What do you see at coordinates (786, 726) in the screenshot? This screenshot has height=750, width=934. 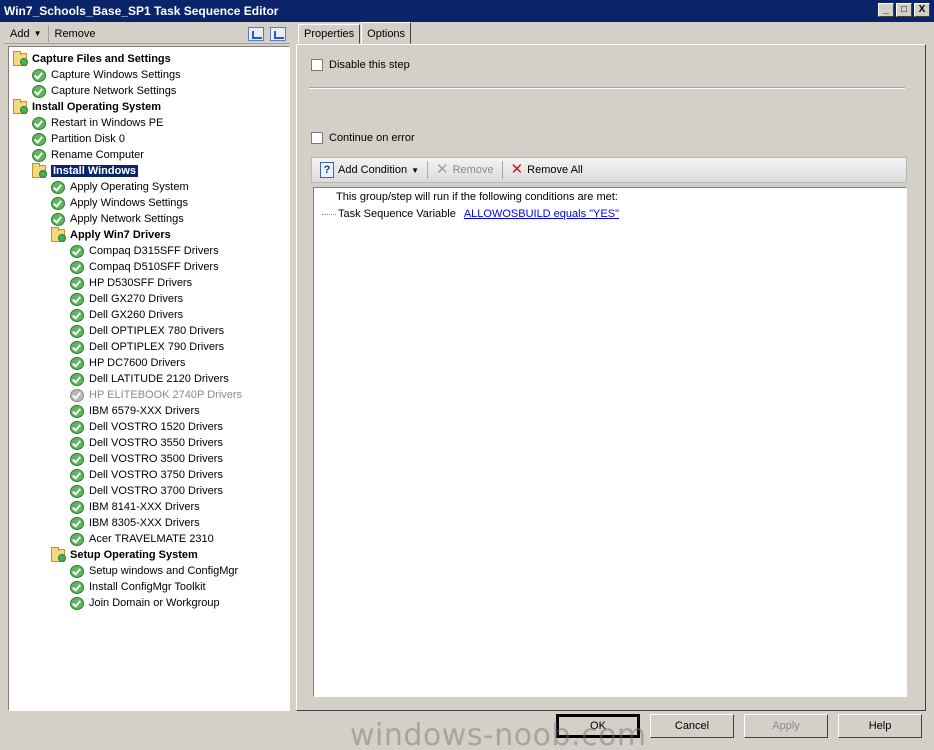 I see `apply-button: Apply` at bounding box center [786, 726].